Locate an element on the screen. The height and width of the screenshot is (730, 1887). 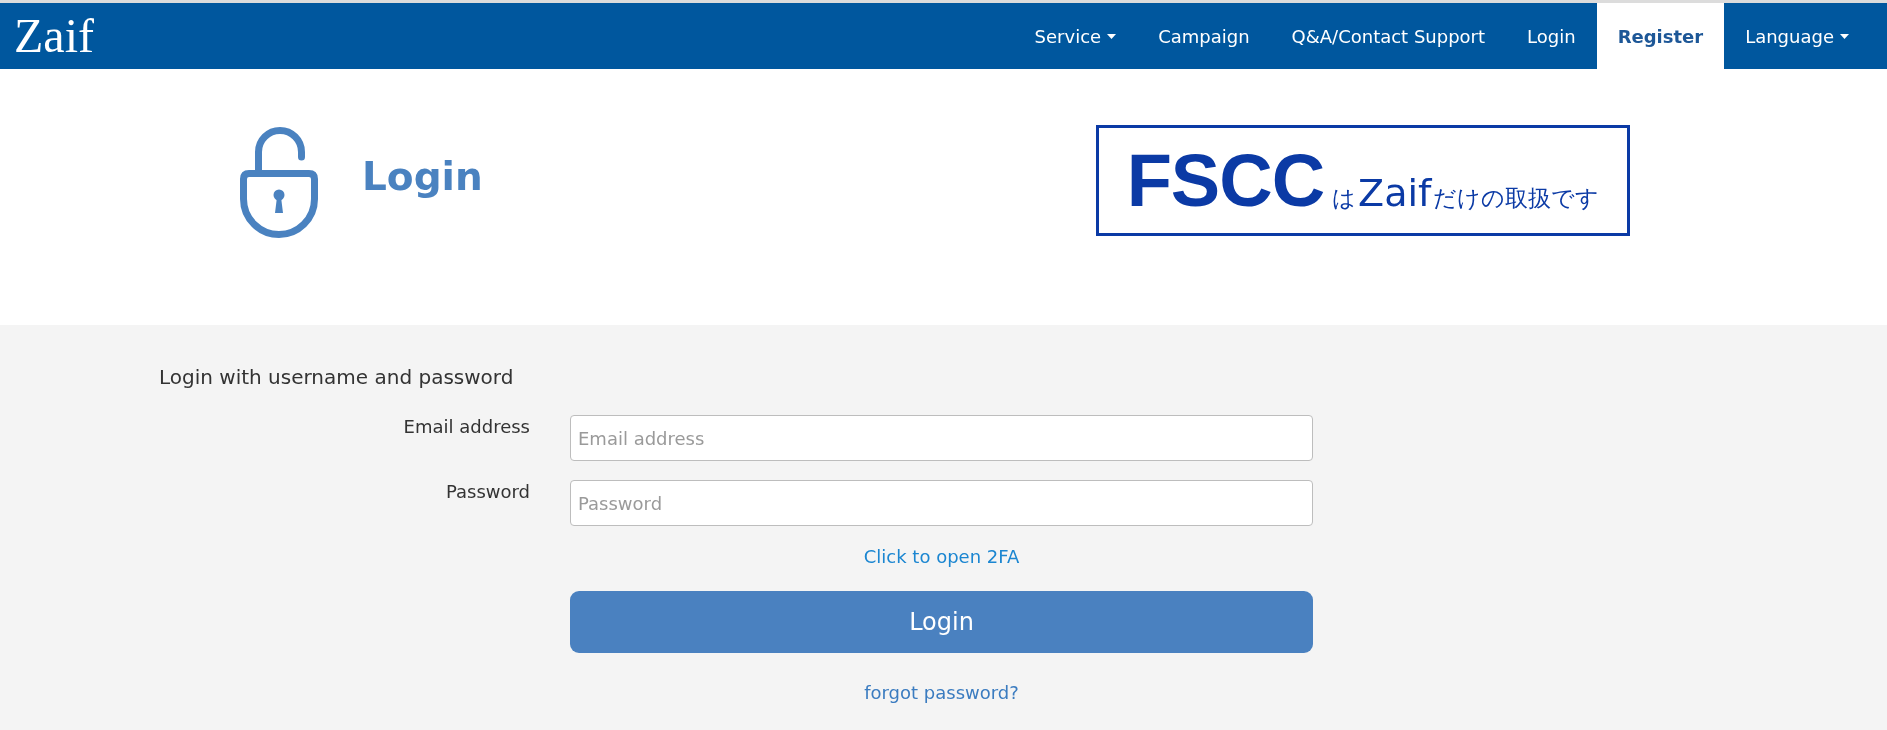
banner-text: は is located at coordinates (1344, 198).